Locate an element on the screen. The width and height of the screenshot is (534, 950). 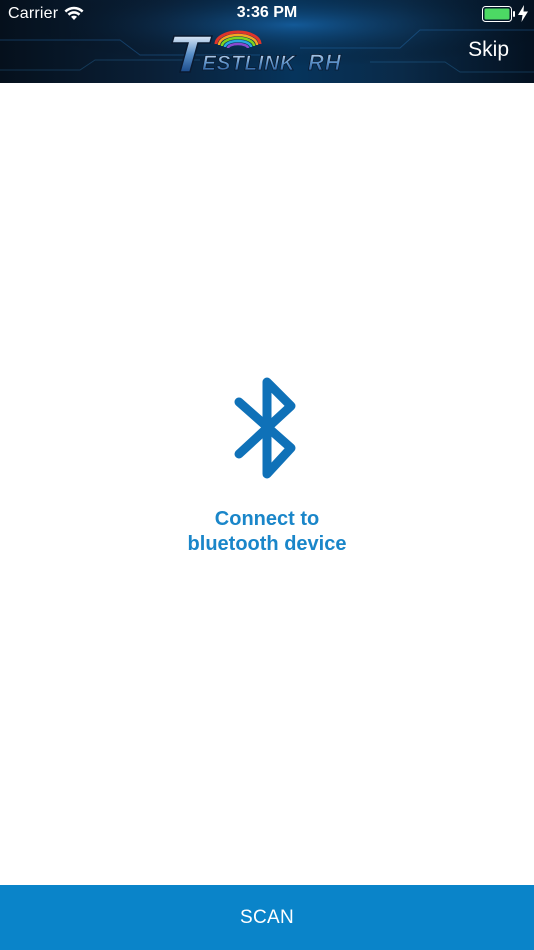
header: Carrier 3:36 PM ESTLINK RH Skip is located at coordinates (267, 41).